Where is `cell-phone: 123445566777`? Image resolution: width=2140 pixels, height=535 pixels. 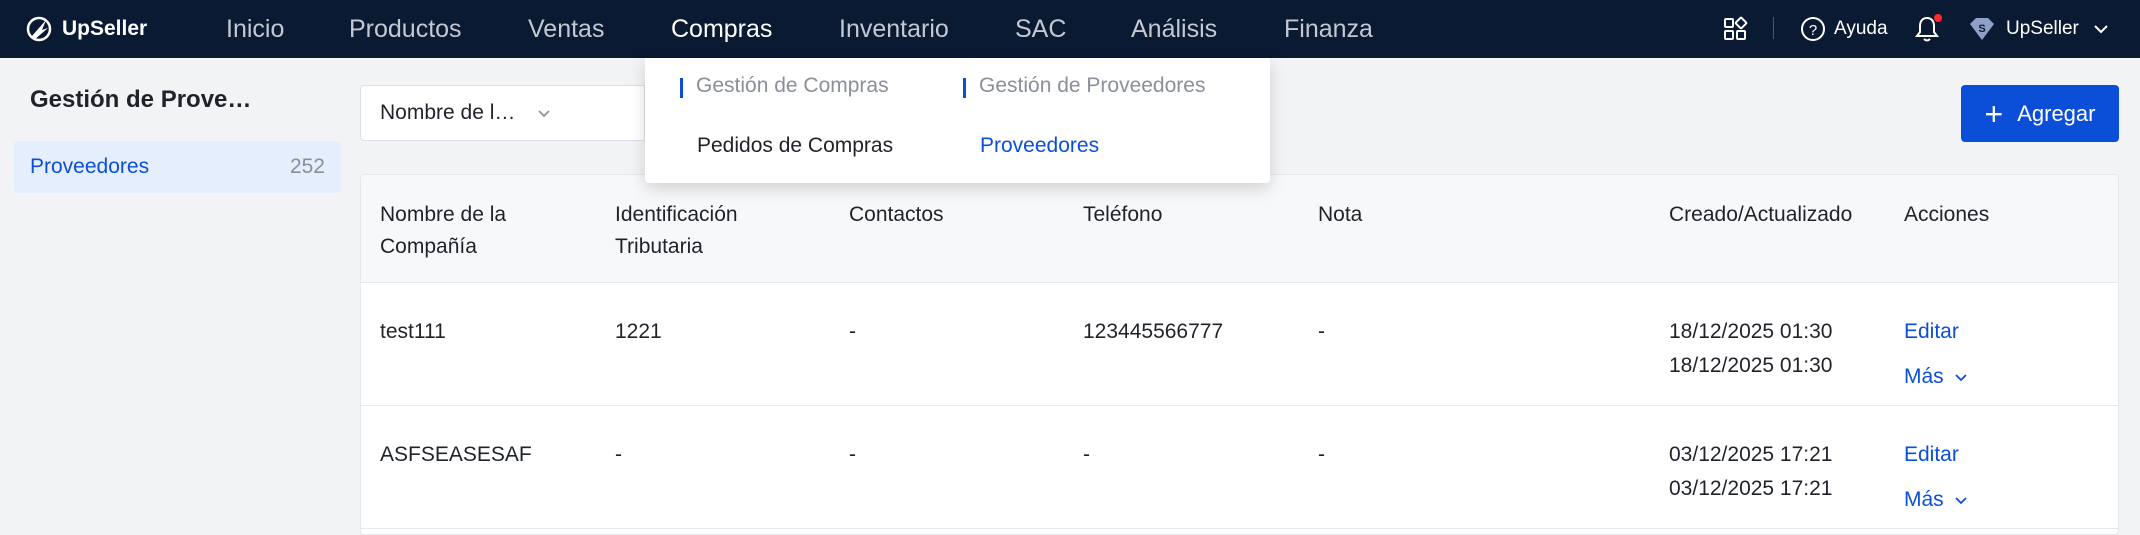
cell-phone: 123445566777 is located at coordinates (1153, 331).